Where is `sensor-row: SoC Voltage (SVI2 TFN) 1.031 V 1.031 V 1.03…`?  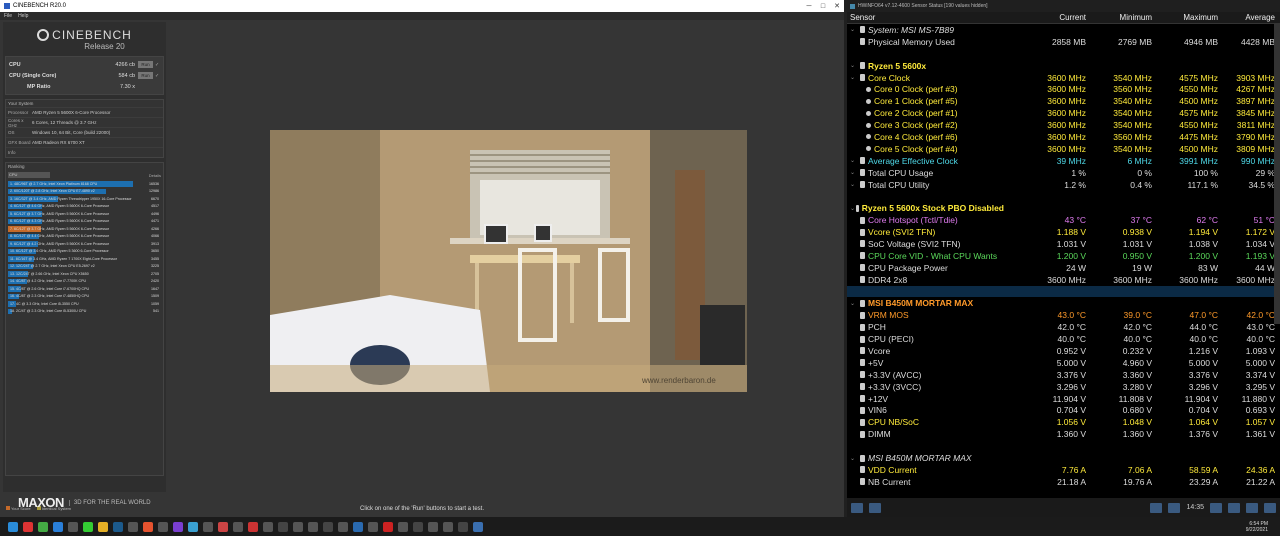 sensor-row: SoC Voltage (SVI2 TFN) 1.031 V 1.031 V 1.03… is located at coordinates (1063, 244).